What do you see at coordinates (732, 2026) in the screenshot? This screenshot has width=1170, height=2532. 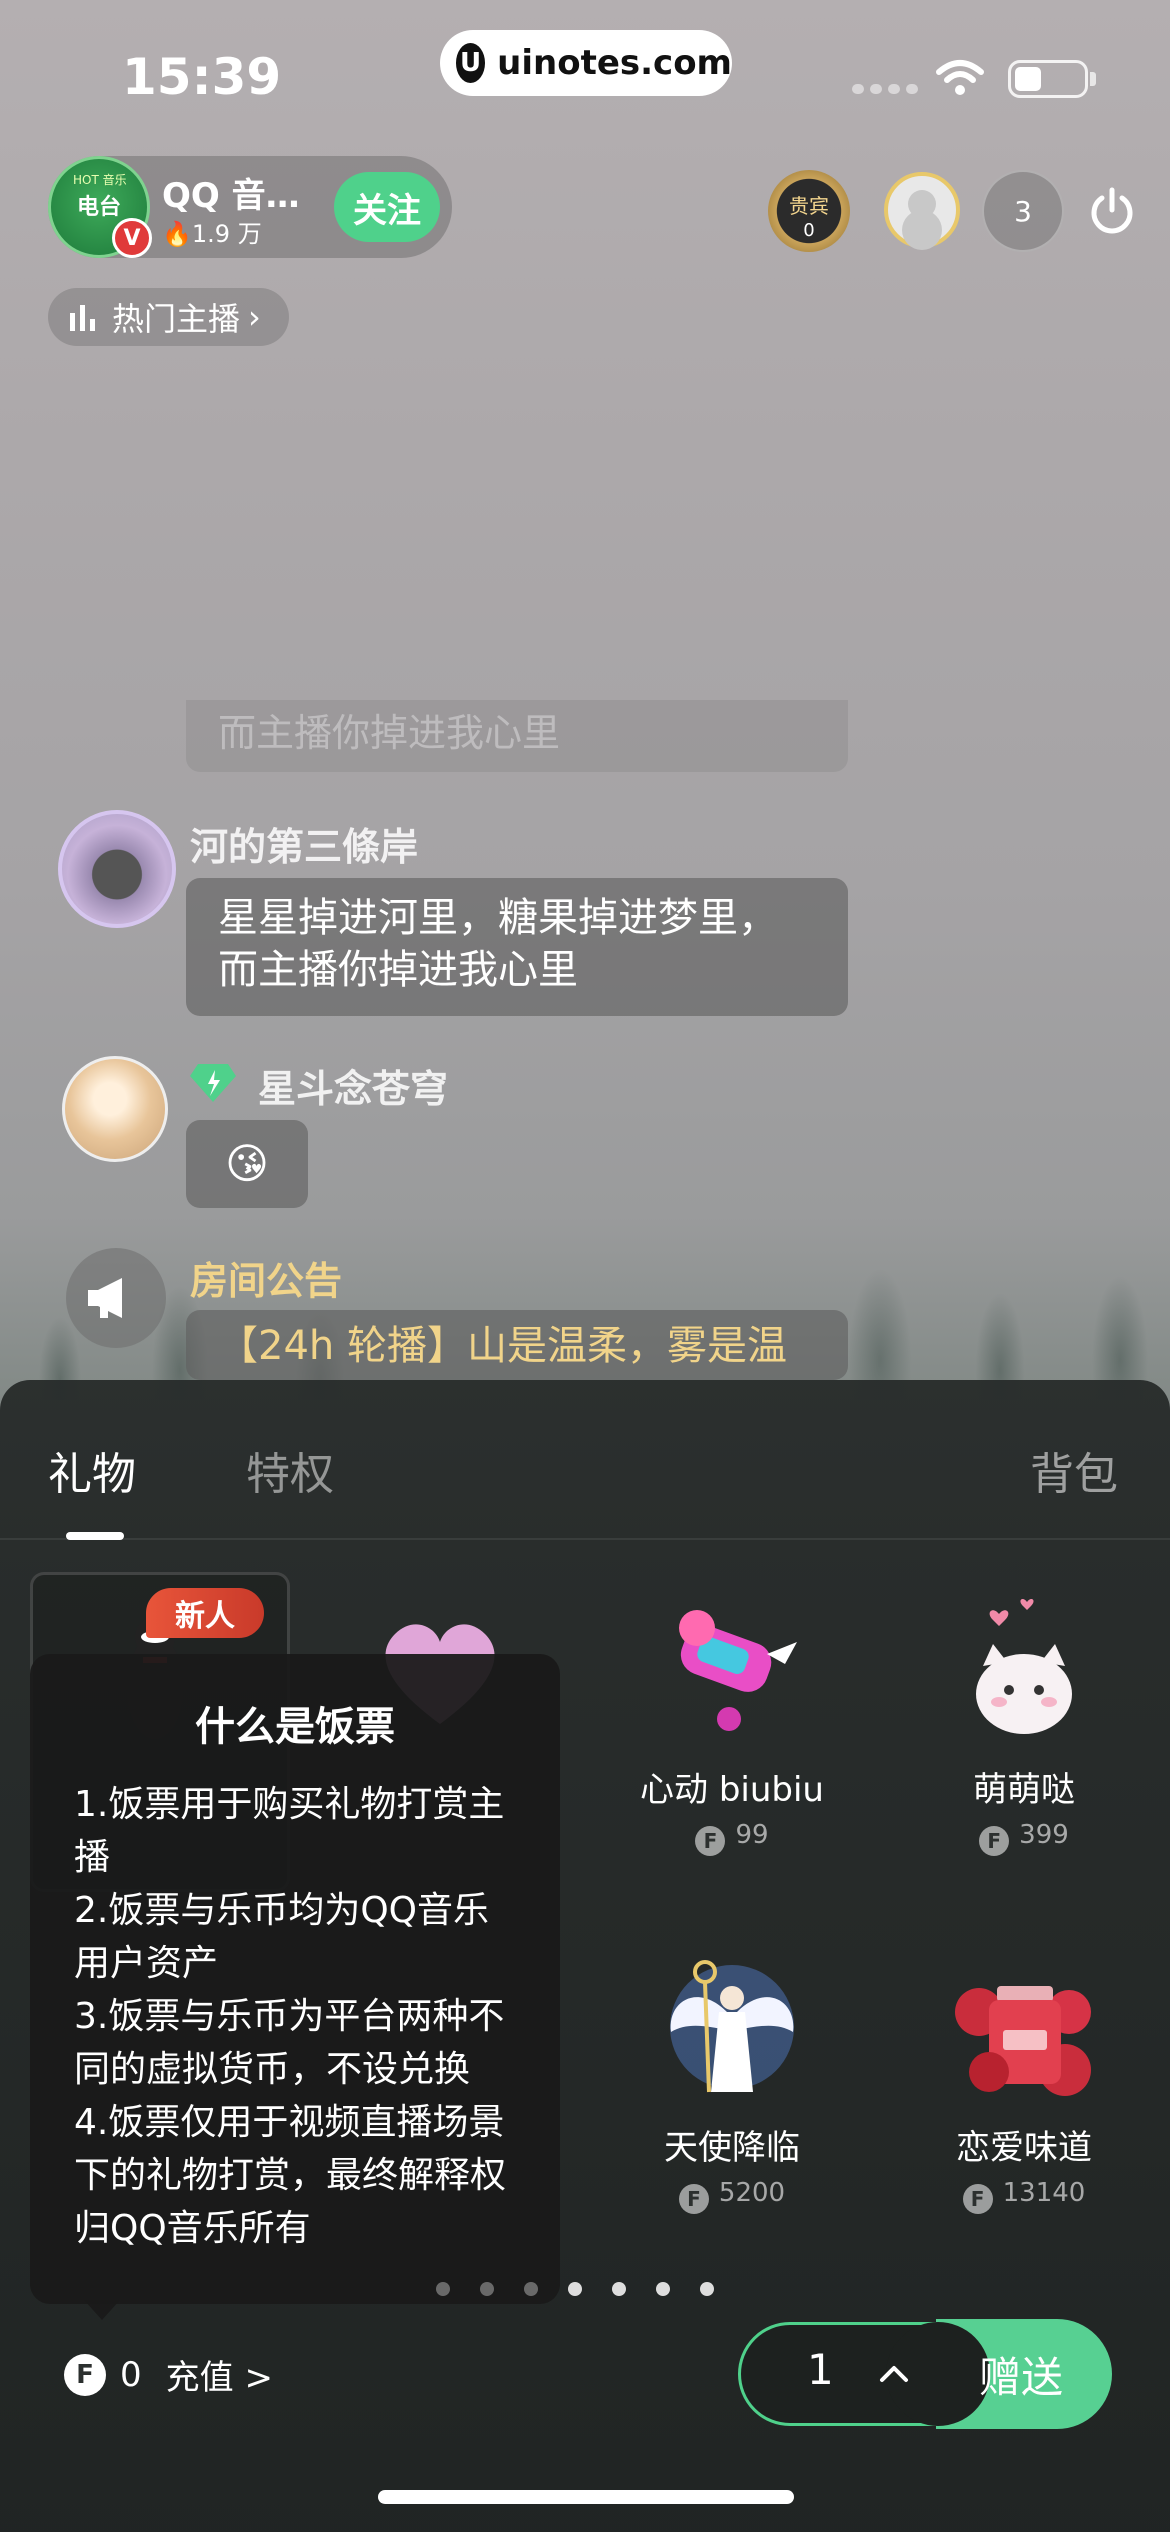 I see `angel-gift-icon` at bounding box center [732, 2026].